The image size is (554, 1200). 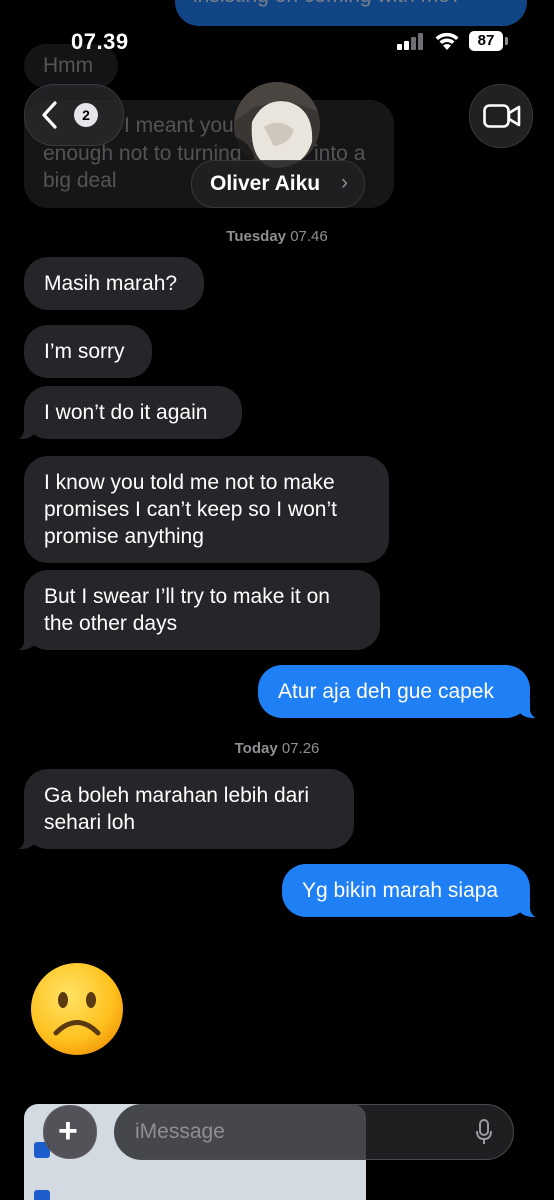 I want to click on incoming-message: I’m sorry, so click(x=88, y=351).